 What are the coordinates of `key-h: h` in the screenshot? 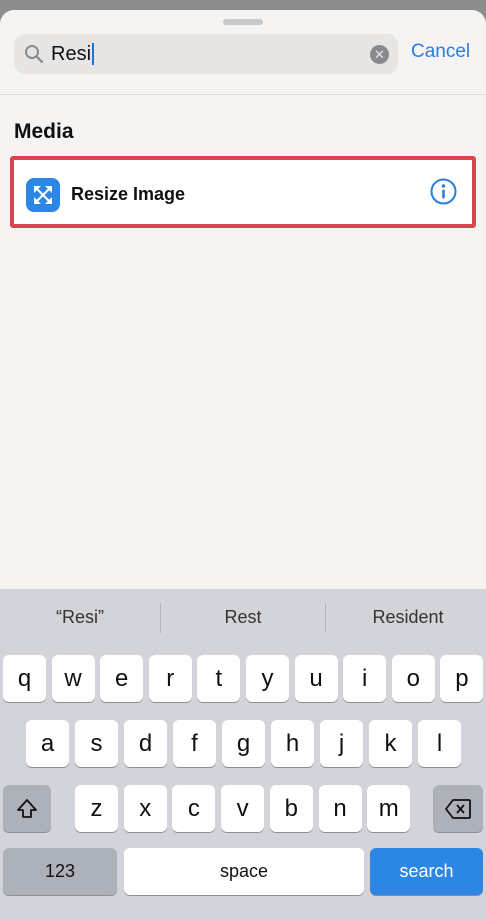 It's located at (292, 743).